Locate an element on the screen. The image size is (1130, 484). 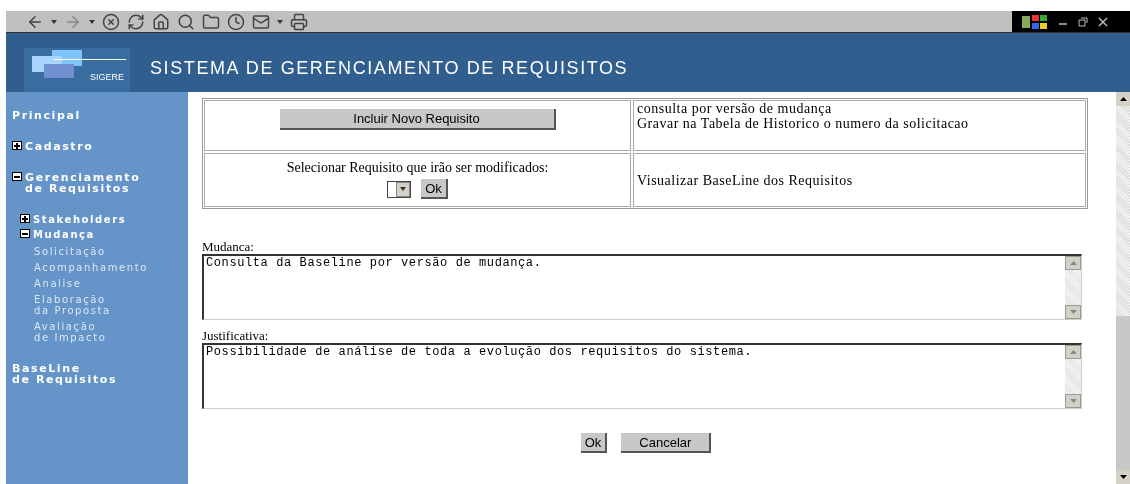
stop-icon is located at coordinates (111, 21).